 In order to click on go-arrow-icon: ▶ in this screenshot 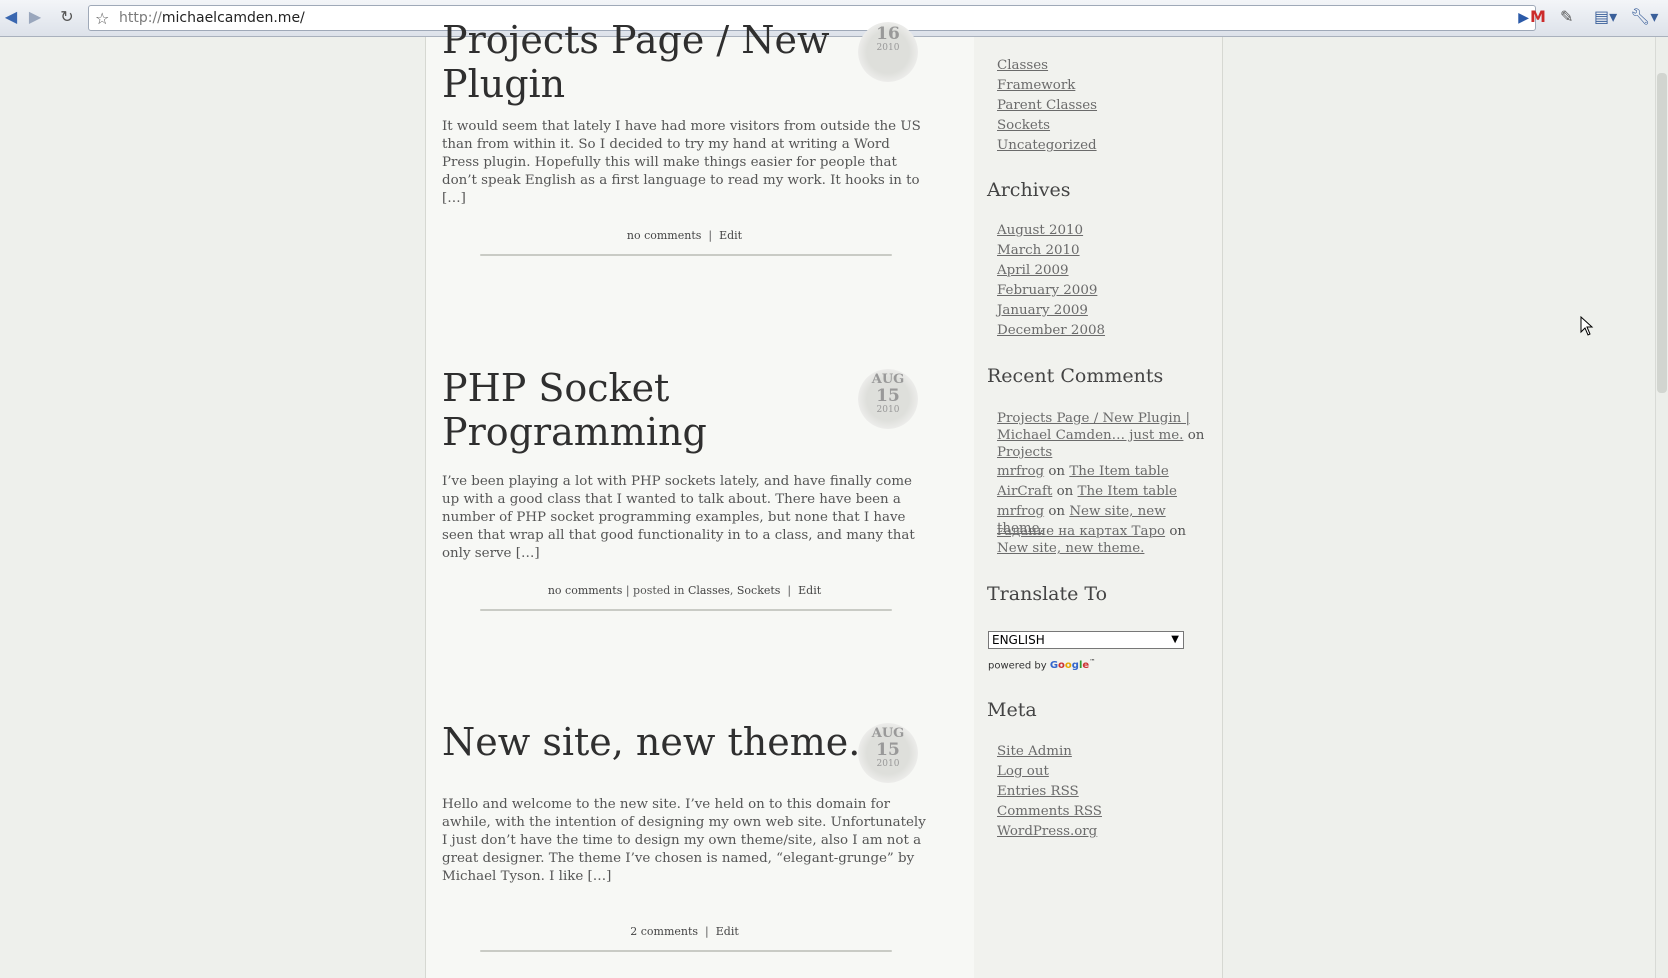, I will do `click(1523, 18)`.